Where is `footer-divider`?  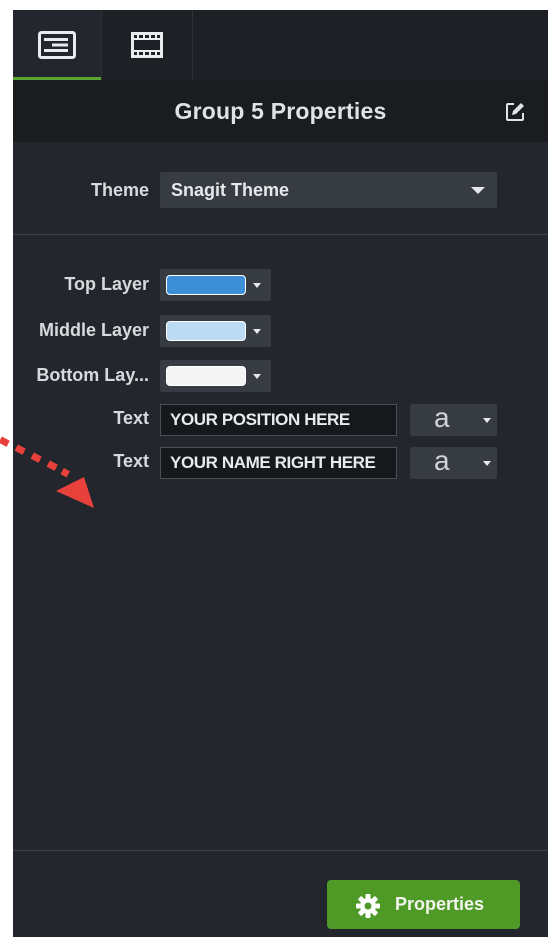 footer-divider is located at coordinates (280, 850).